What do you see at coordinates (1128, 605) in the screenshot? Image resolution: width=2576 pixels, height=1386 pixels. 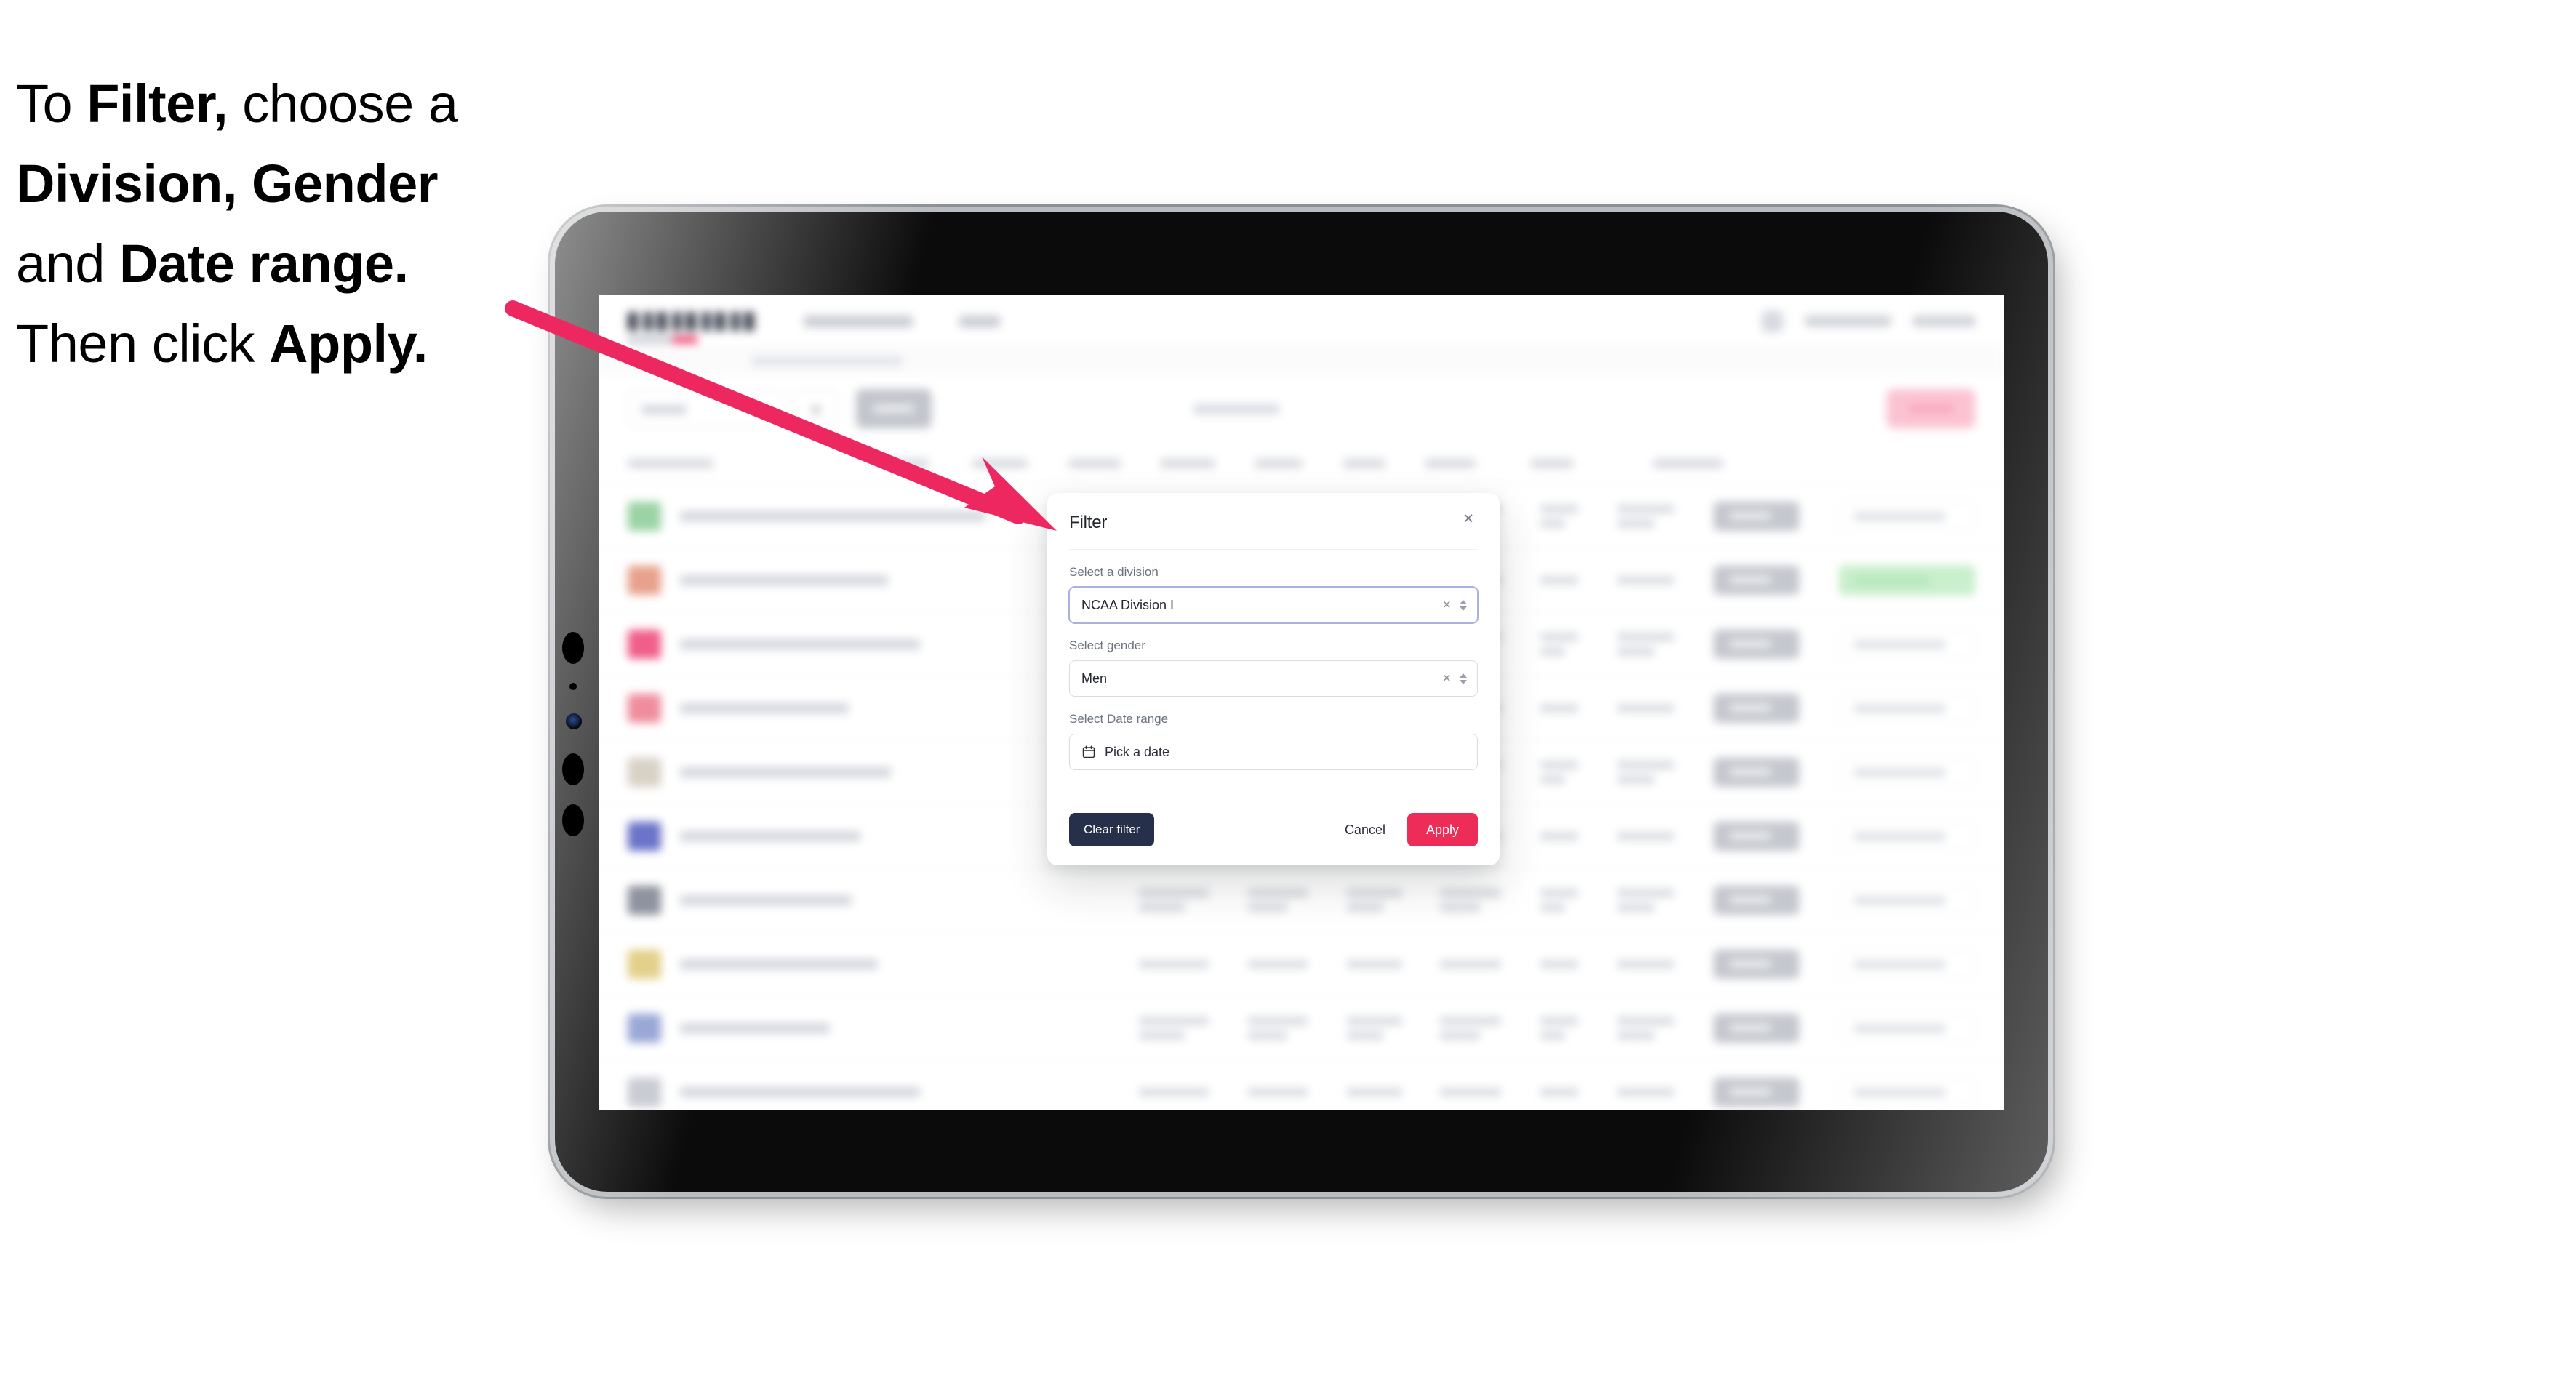 I see `division-value: NCAA Division I` at bounding box center [1128, 605].